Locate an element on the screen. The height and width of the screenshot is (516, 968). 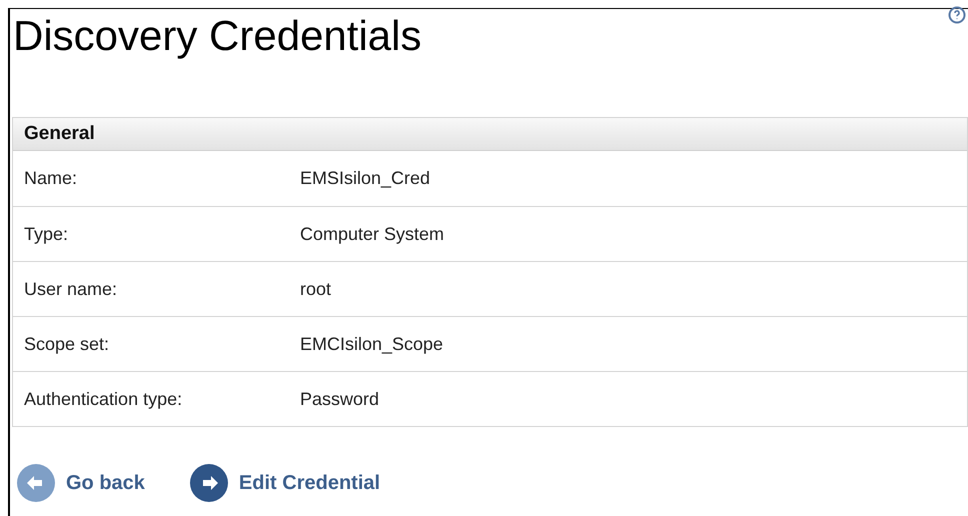
field-label: Type: is located at coordinates (46, 234).